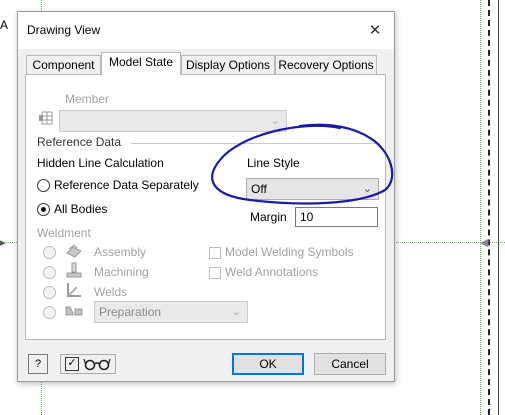  I want to click on assembly-label: Assembly, so click(120, 252).